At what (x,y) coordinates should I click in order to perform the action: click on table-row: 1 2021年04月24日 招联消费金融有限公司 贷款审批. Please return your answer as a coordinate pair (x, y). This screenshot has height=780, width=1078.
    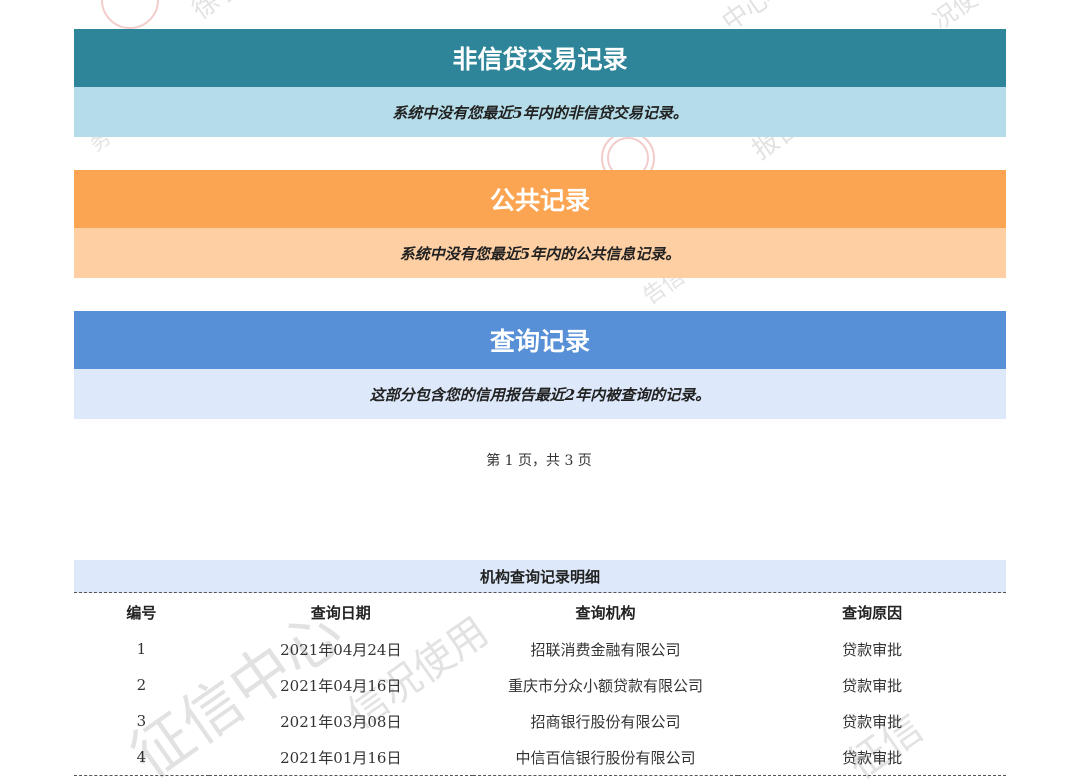
    Looking at the image, I should click on (540, 649).